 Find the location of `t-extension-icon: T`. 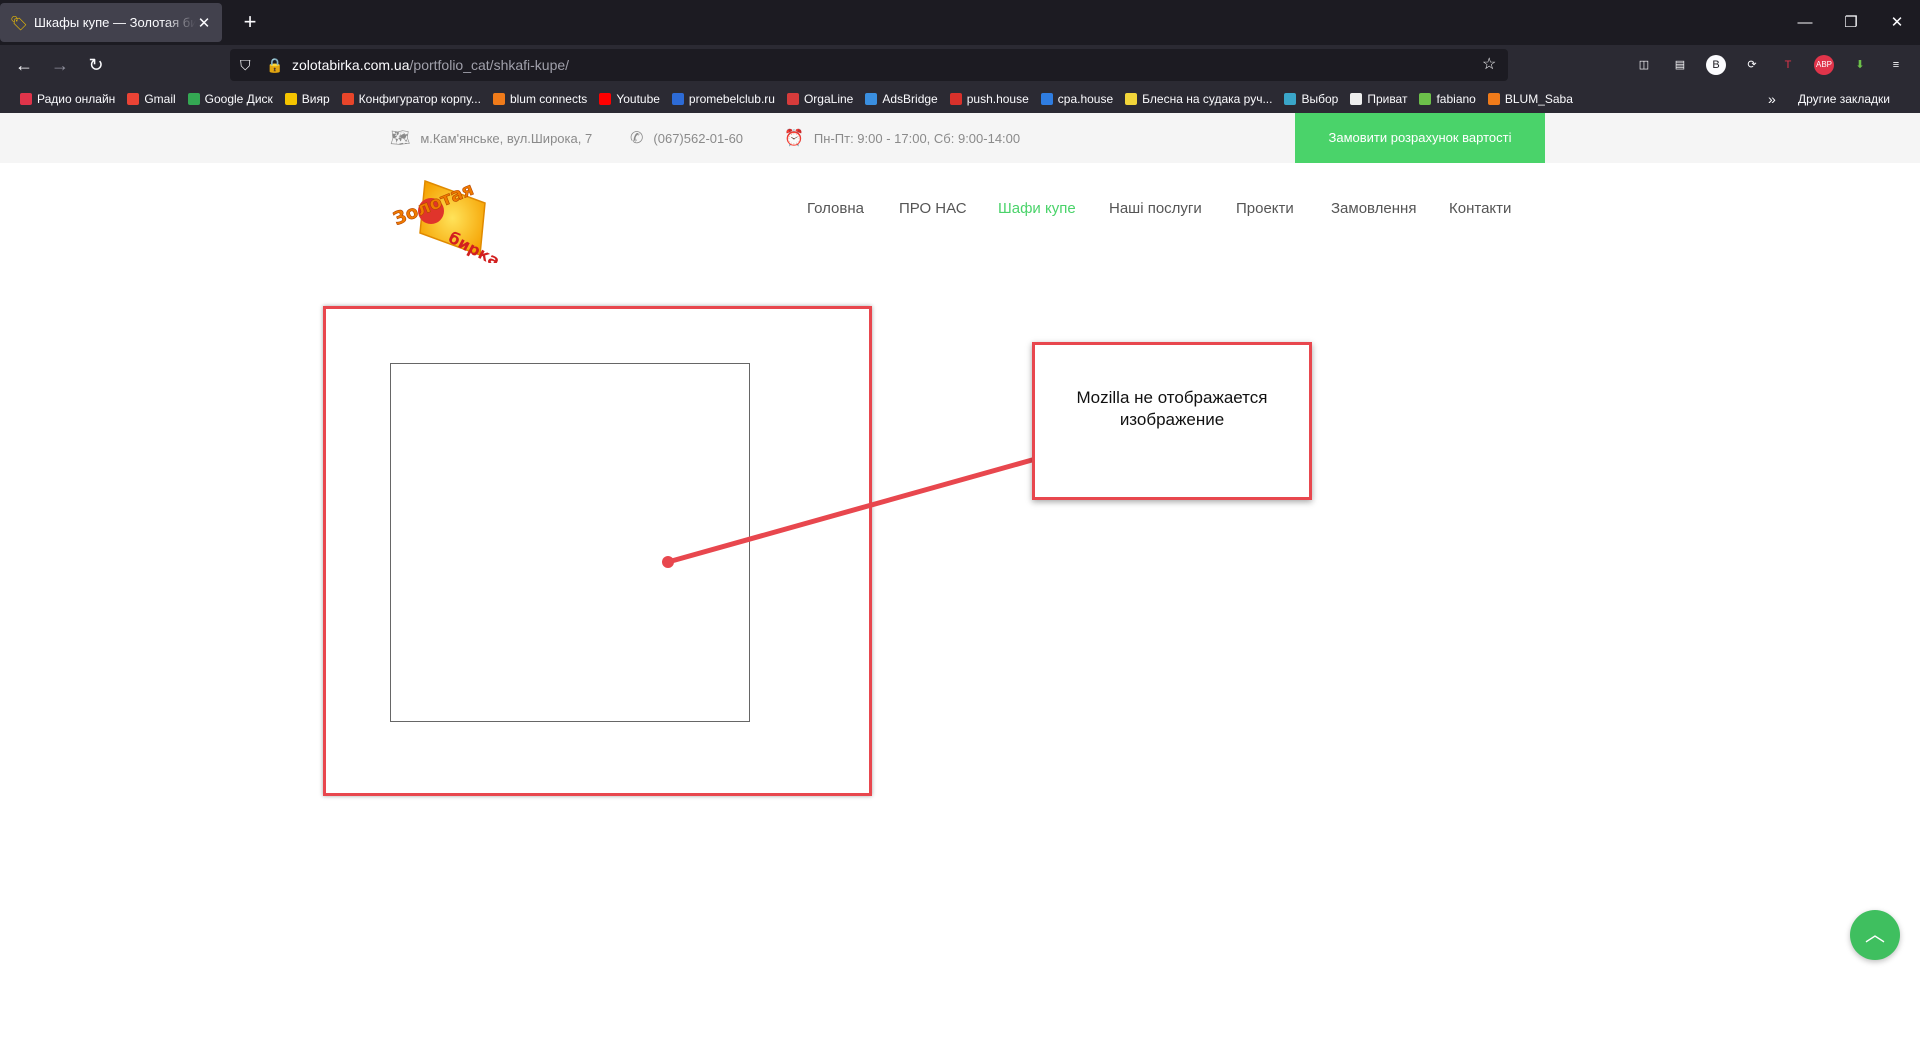

t-extension-icon: T is located at coordinates (1788, 65).